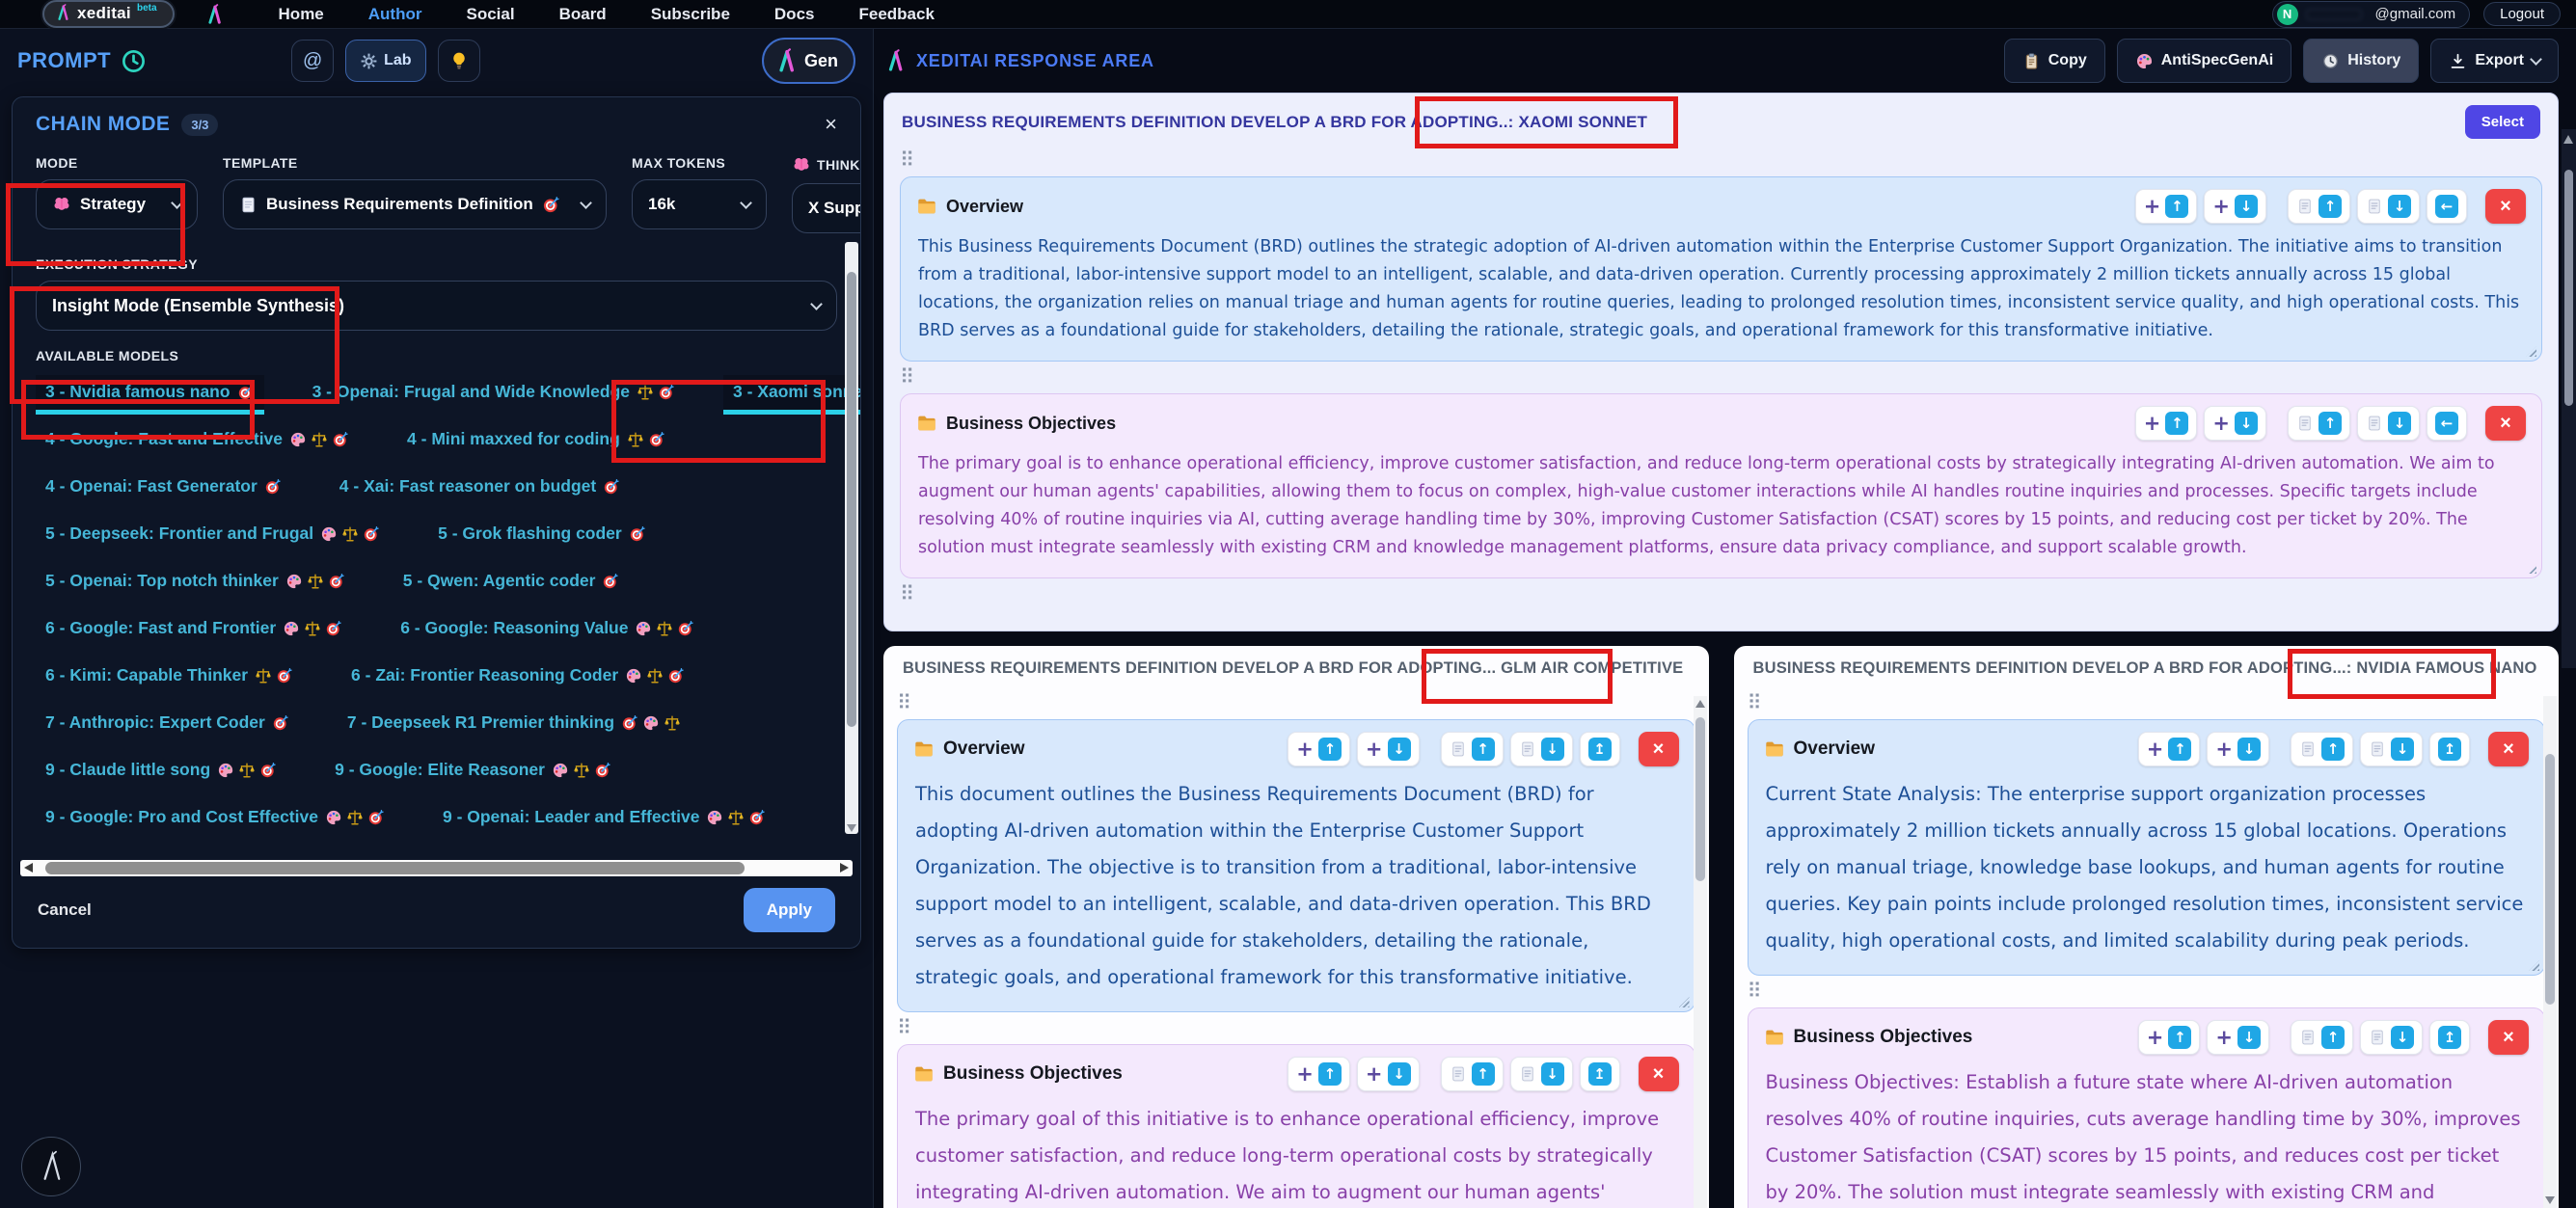 The height and width of the screenshot is (1208, 2576). What do you see at coordinates (851, 828) in the screenshot?
I see `scroll-down-arrow-icon` at bounding box center [851, 828].